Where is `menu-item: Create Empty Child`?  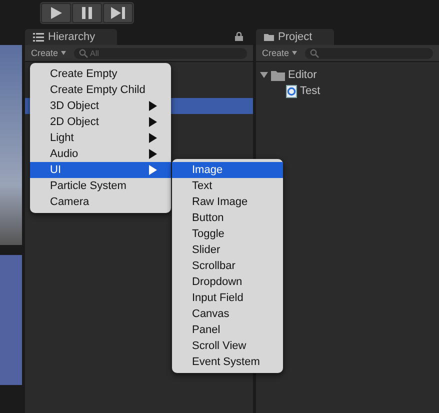
menu-item: Create Empty Child is located at coordinates (100, 90).